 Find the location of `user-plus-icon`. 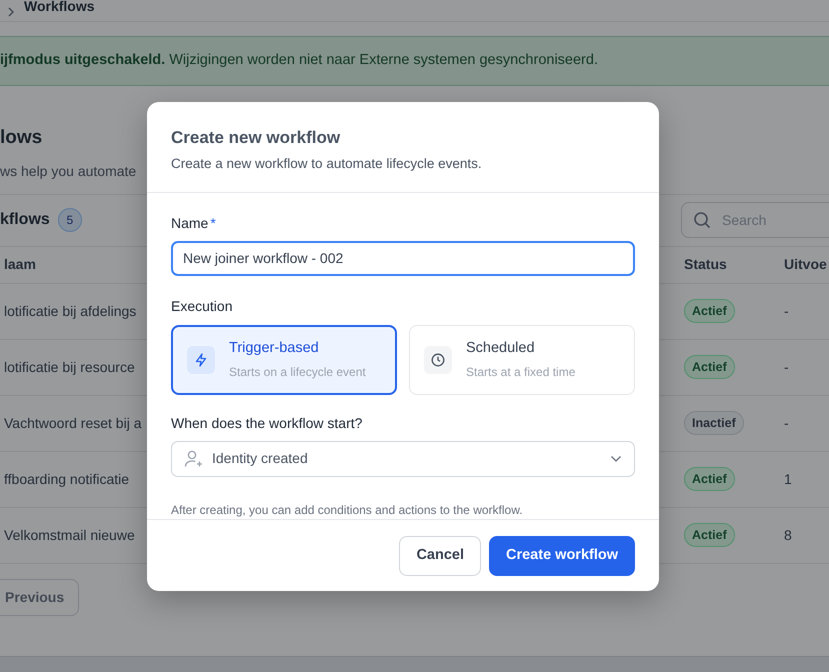

user-plus-icon is located at coordinates (194, 459).